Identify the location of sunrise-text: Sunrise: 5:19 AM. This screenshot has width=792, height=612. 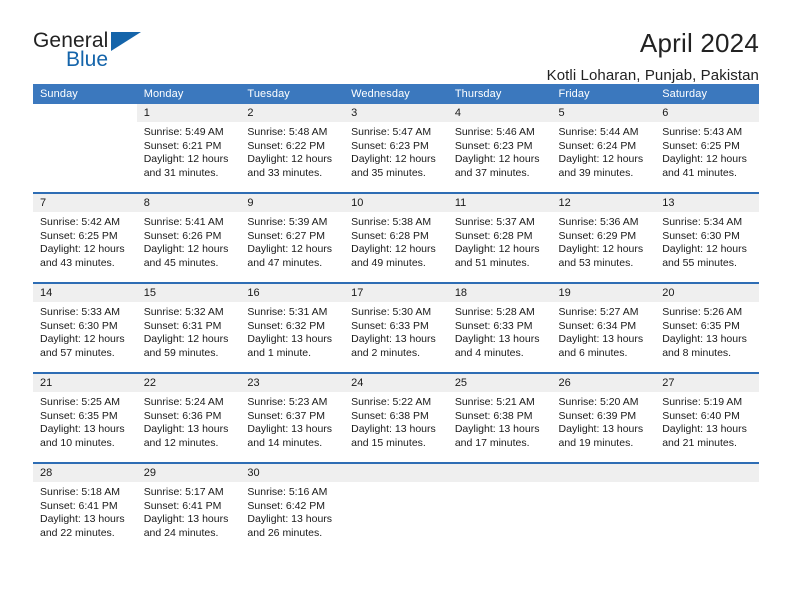
(702, 402).